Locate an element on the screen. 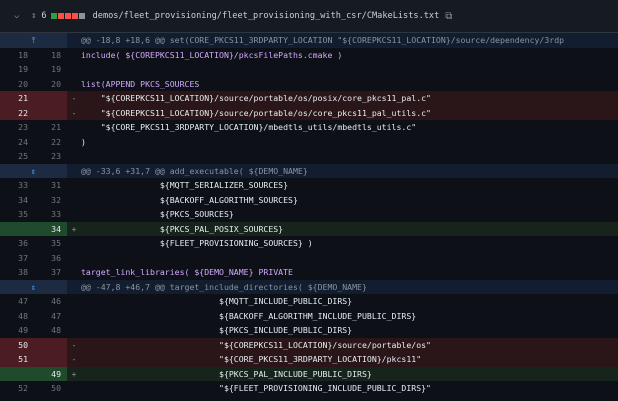  old-line-number: 49 is located at coordinates (17, 330).